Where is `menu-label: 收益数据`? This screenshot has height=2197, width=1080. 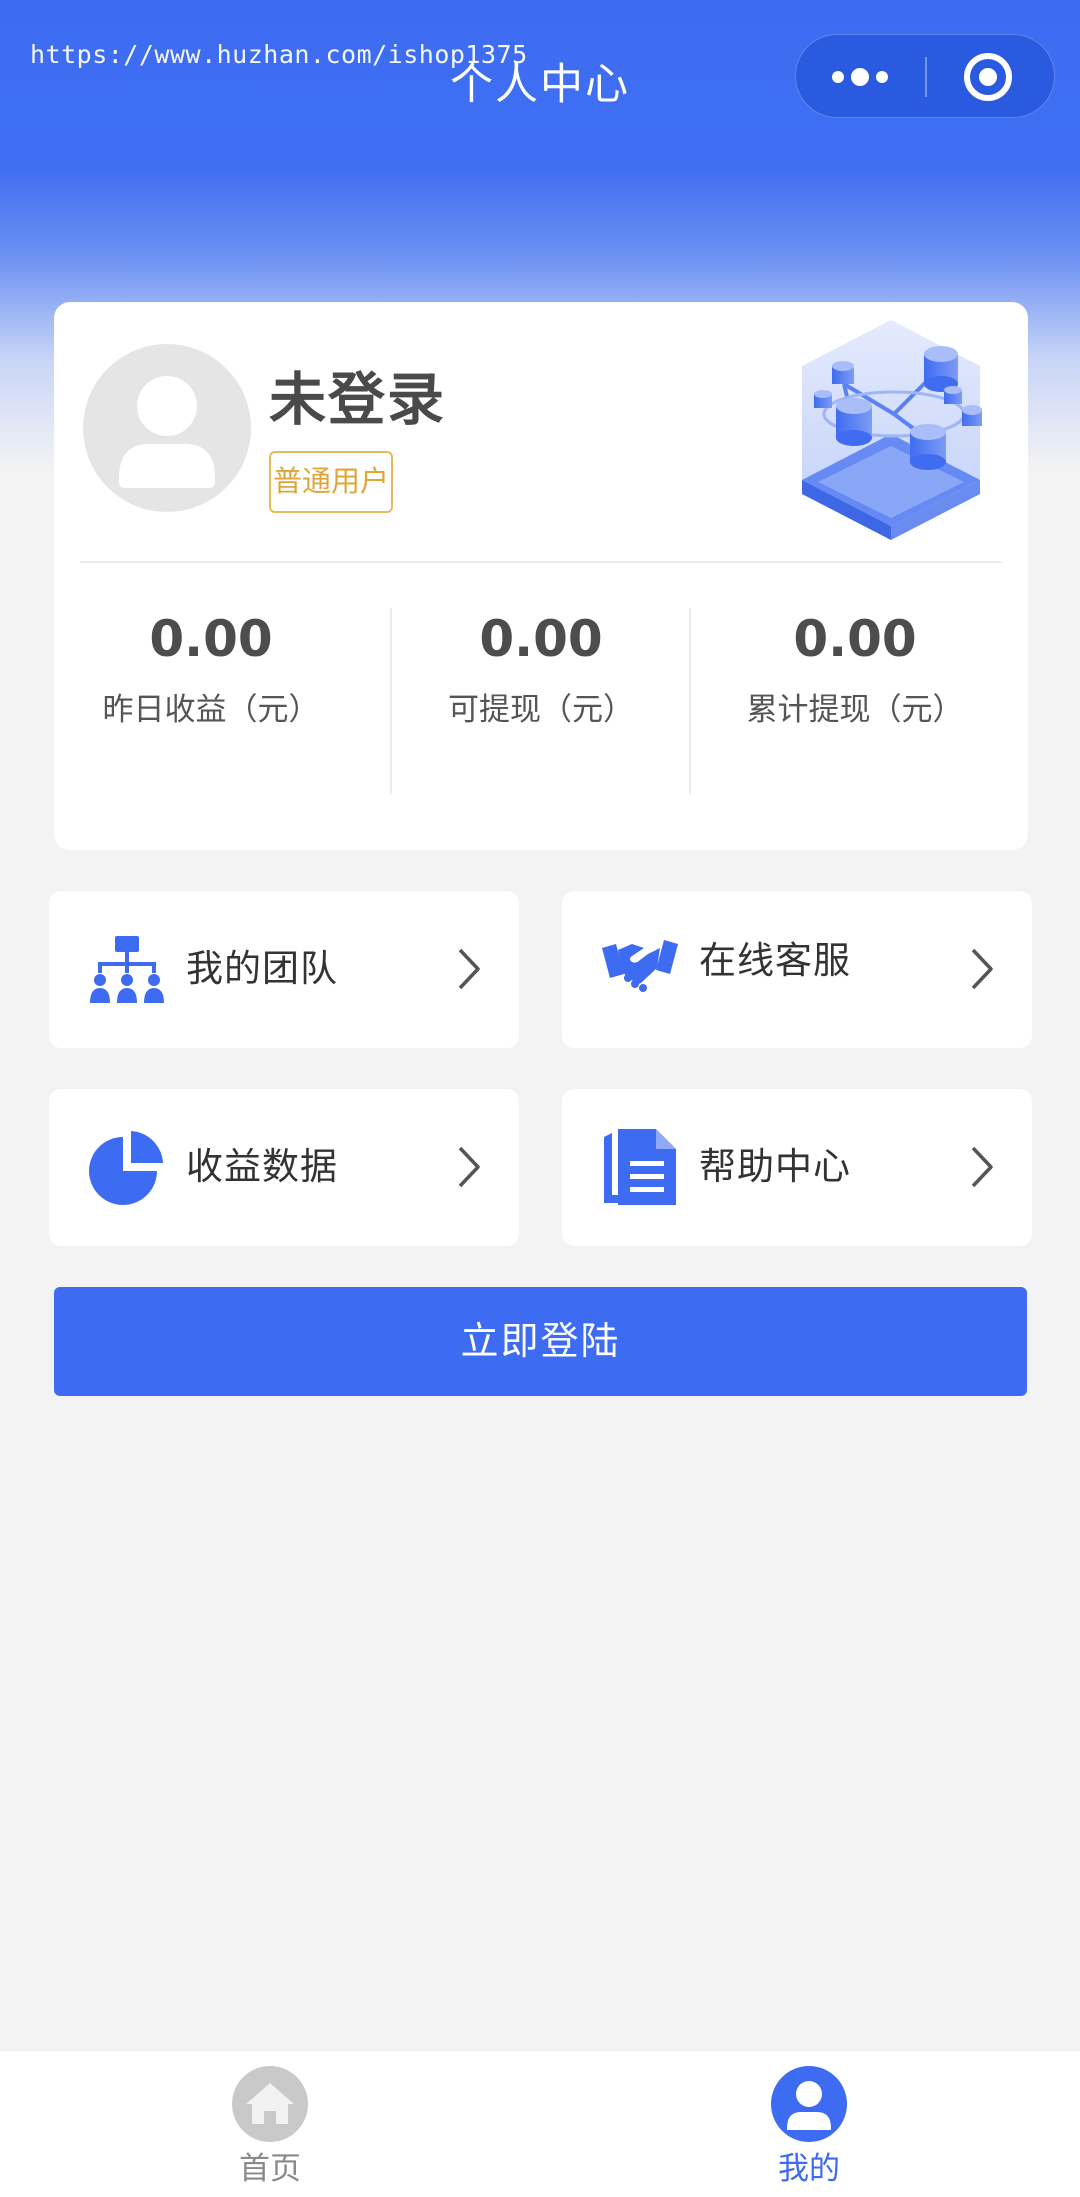
menu-label: 收益数据 is located at coordinates (262, 1166).